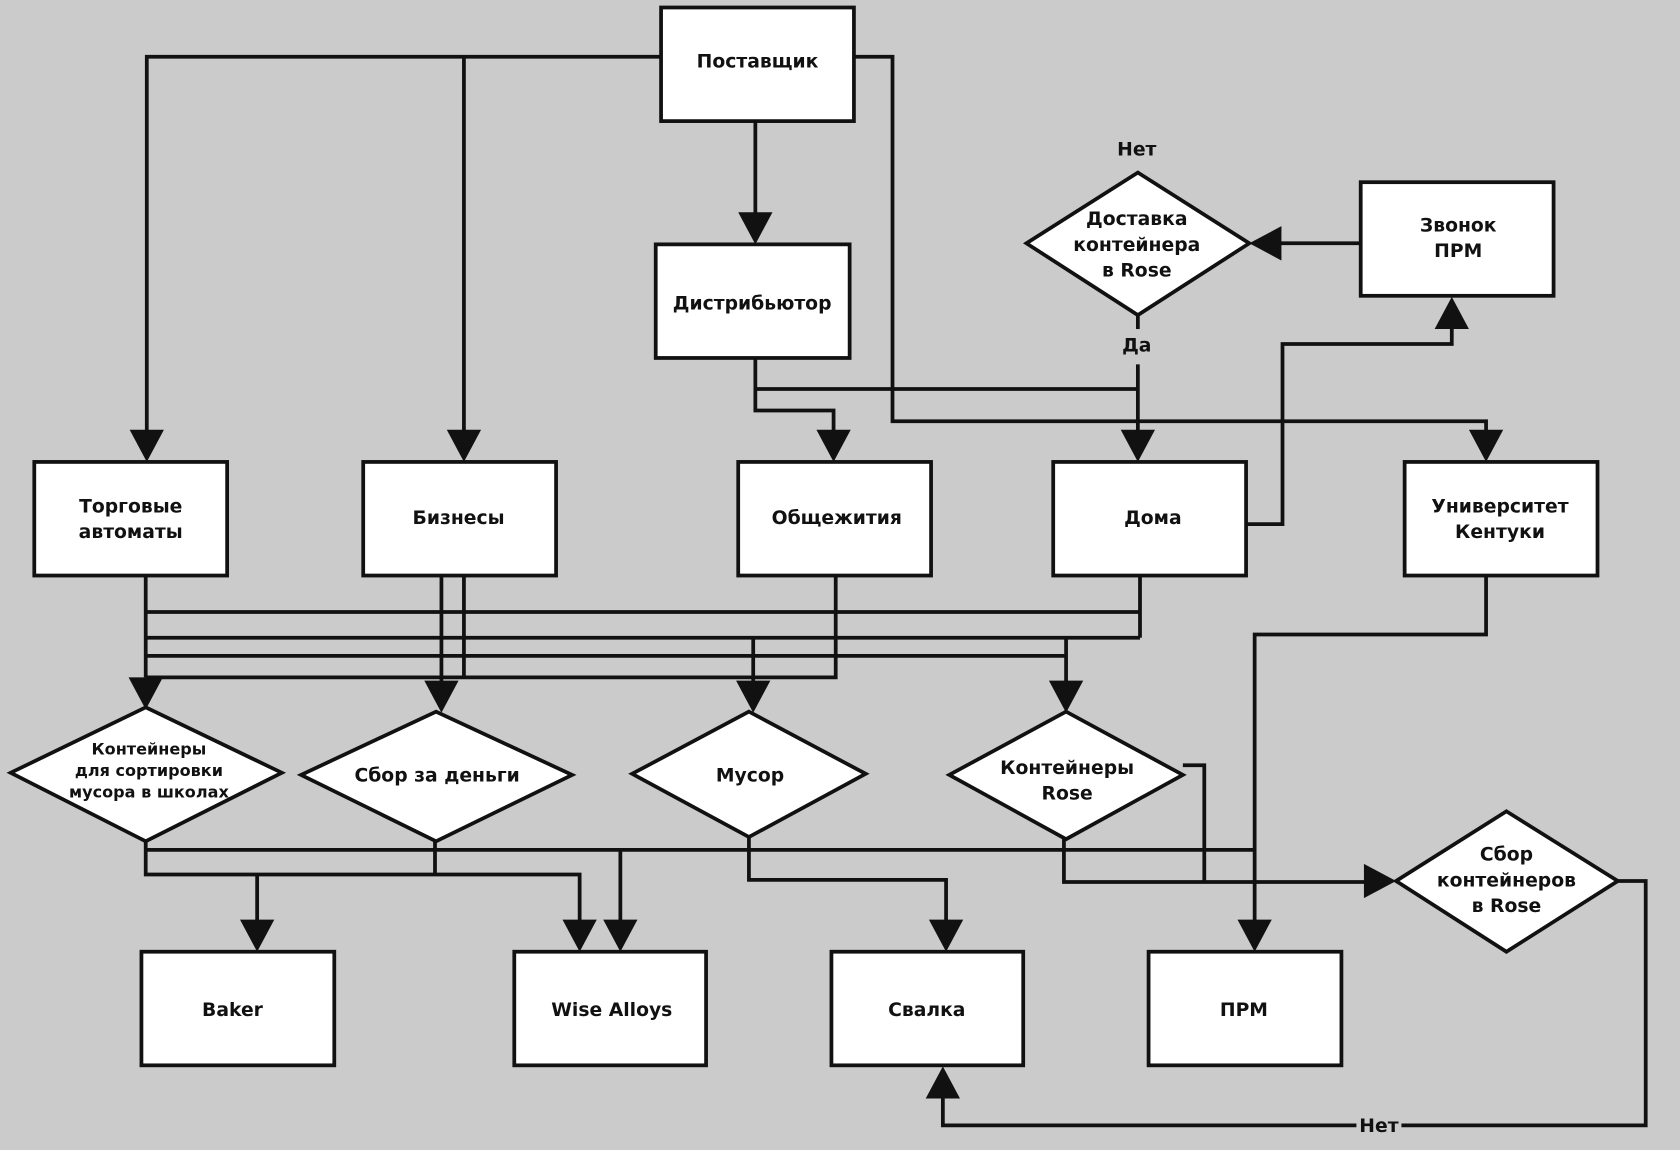 The width and height of the screenshot is (1680, 1150). I want to click on svg-text: Дистрибьютор, so click(752, 304).